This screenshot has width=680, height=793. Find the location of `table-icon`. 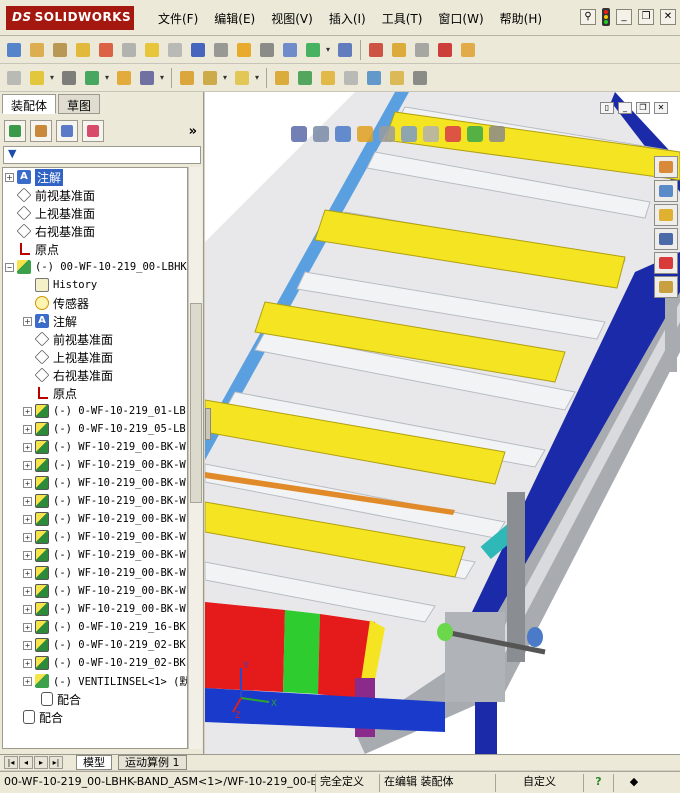

table-icon is located at coordinates (290, 50).